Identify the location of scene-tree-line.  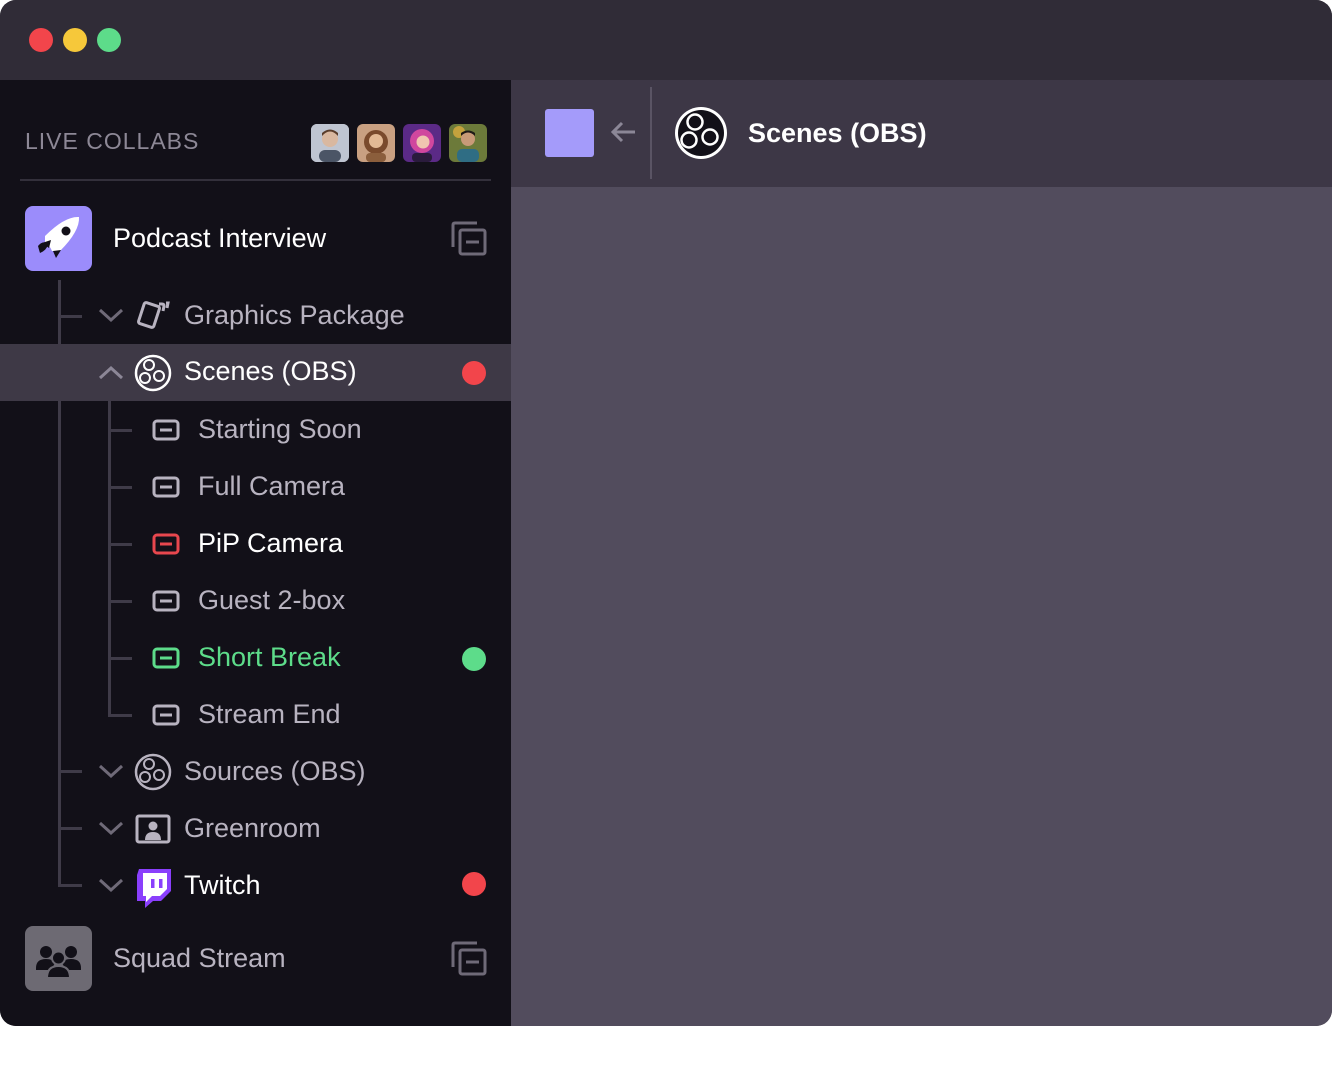
(109, 559).